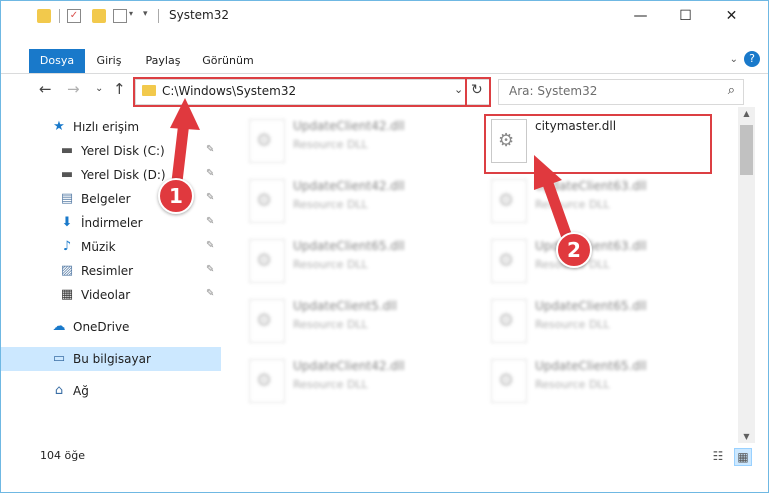 This screenshot has width=769, height=493. What do you see at coordinates (67, 174) in the screenshot?
I see `sidebar-item-icon: ▬` at bounding box center [67, 174].